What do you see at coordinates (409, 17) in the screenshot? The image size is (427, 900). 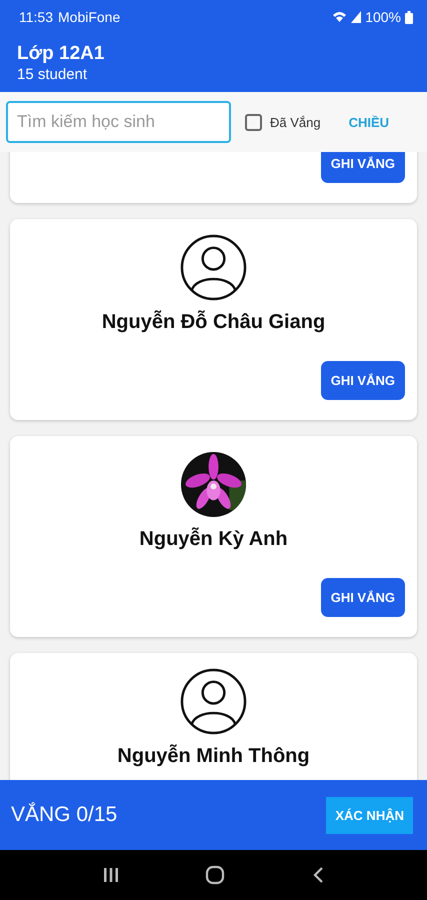 I see `battery-icon` at bounding box center [409, 17].